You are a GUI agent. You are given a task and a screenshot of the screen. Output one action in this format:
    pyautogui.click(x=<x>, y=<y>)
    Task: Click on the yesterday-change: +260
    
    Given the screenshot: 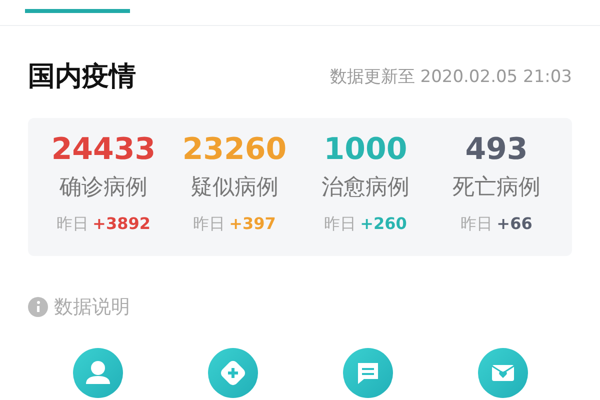 What is the action you would take?
    pyautogui.click(x=383, y=224)
    